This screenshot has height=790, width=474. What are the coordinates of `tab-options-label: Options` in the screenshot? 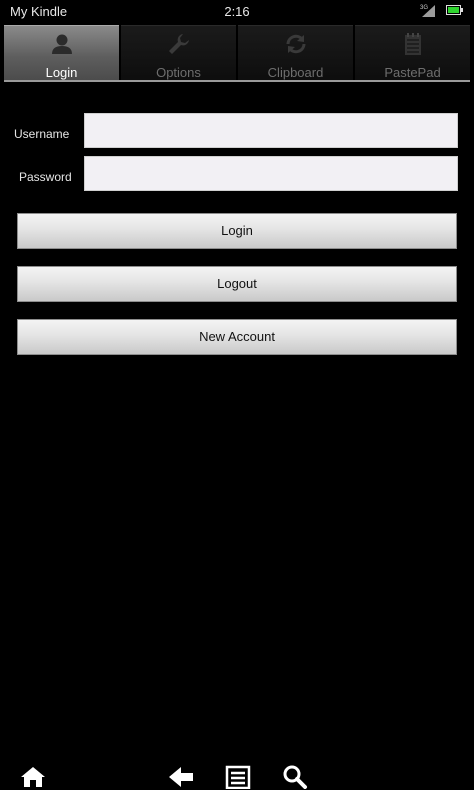 It's located at (178, 72).